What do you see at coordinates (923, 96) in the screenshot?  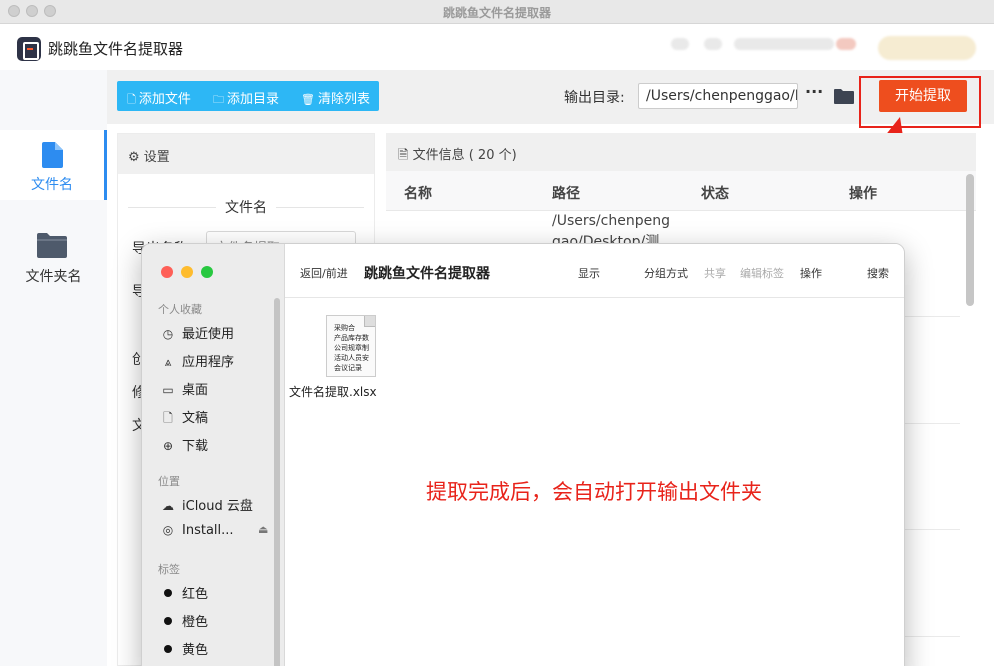 I see `start-extract-button: 开始提取` at bounding box center [923, 96].